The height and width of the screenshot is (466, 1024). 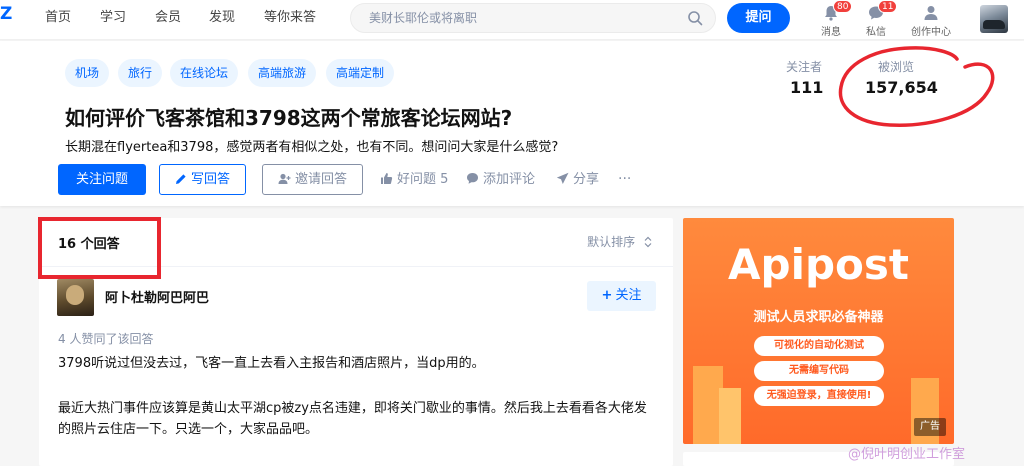 I want to click on ad-feature-pill: 无强迫登录，直接使用!, so click(x=819, y=396).